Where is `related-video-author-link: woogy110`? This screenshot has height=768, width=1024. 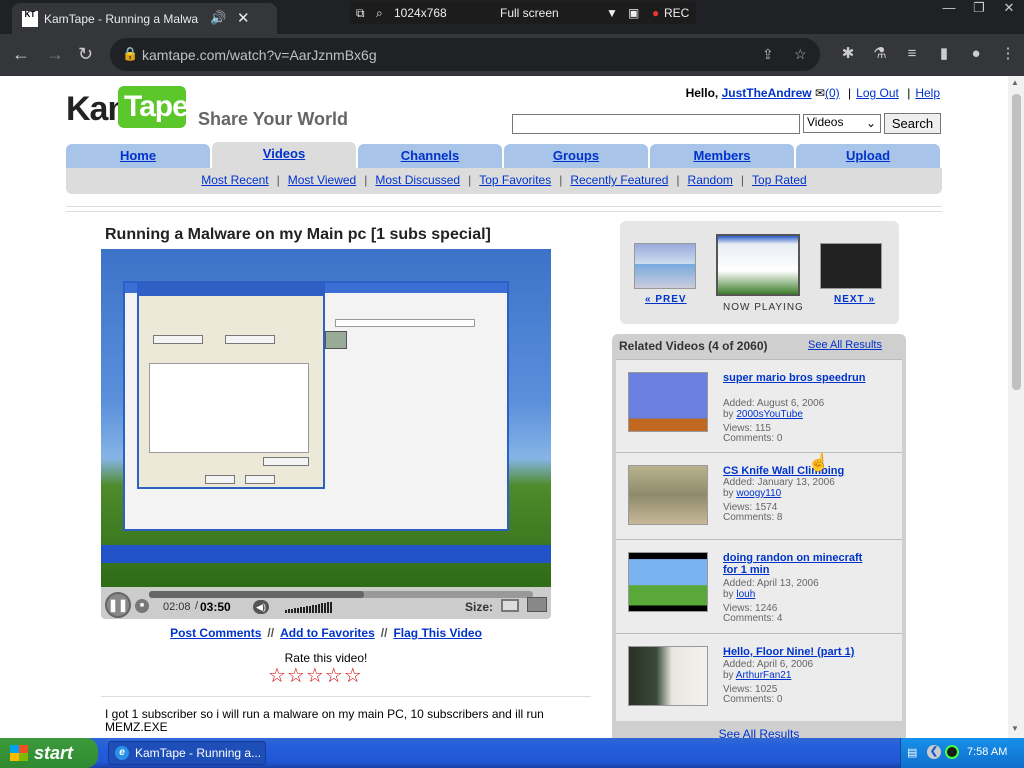
related-video-author-link: woogy110 is located at coordinates (758, 493).